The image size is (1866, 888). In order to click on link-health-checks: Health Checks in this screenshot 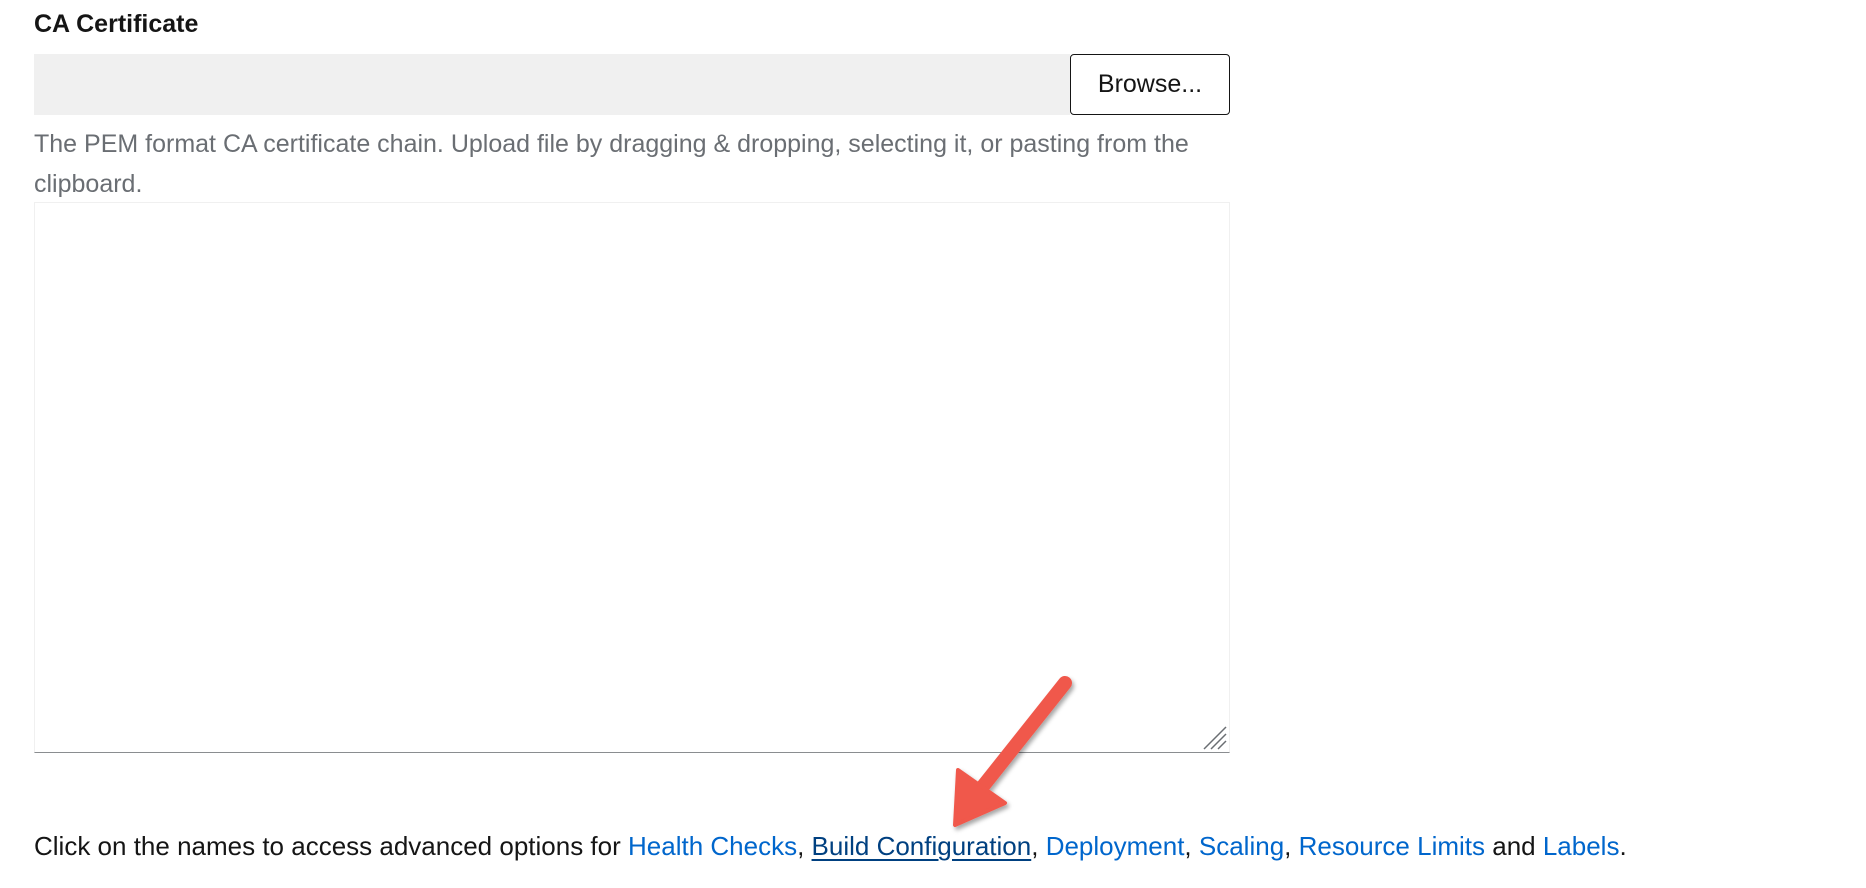, I will do `click(712, 846)`.